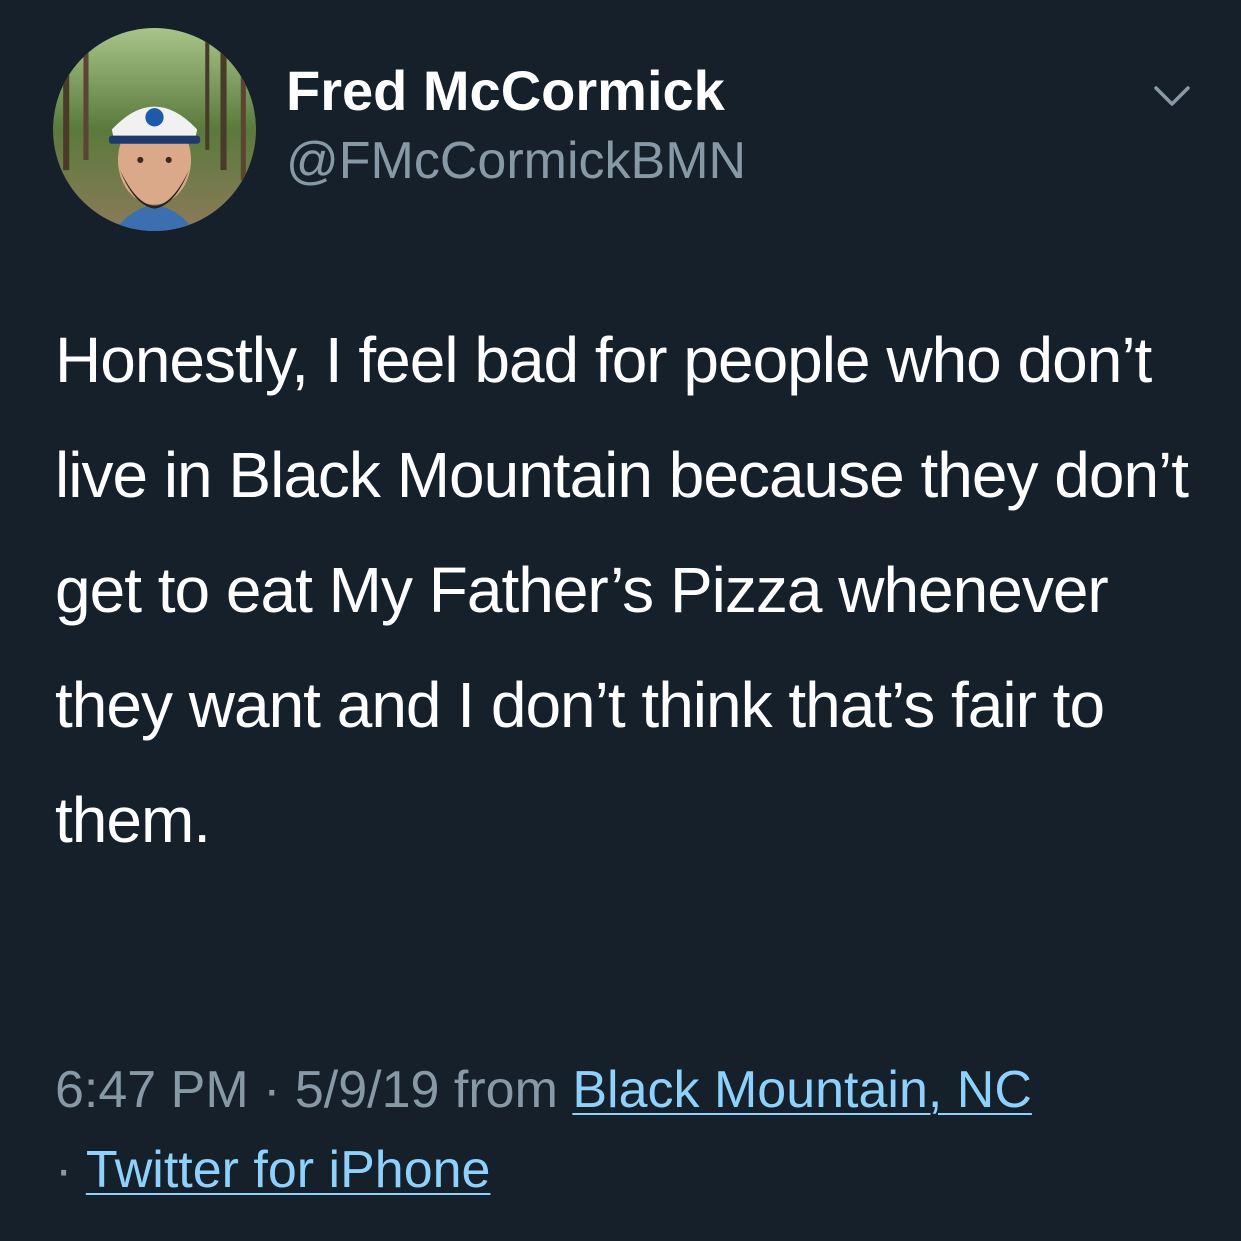 The image size is (1241, 1241). I want to click on chevron-down-icon, so click(1172, 96).